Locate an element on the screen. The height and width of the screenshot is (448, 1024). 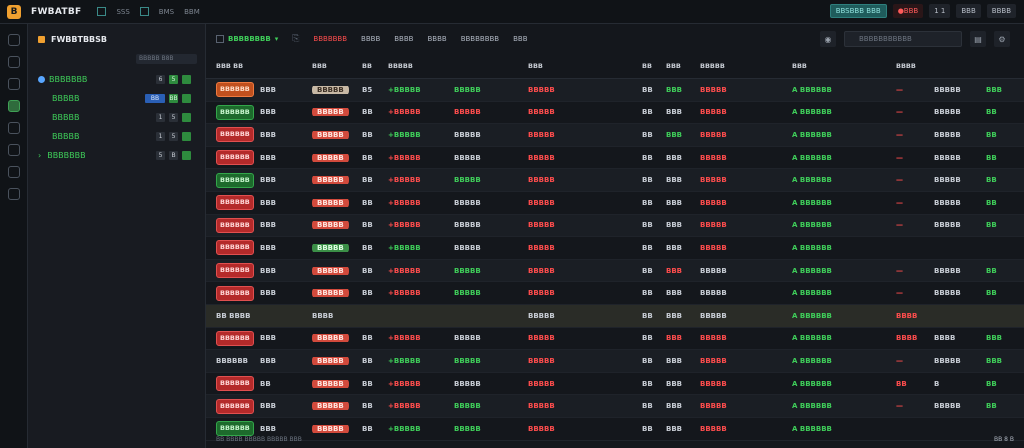
chart-icon is located at coordinates (13, 84).